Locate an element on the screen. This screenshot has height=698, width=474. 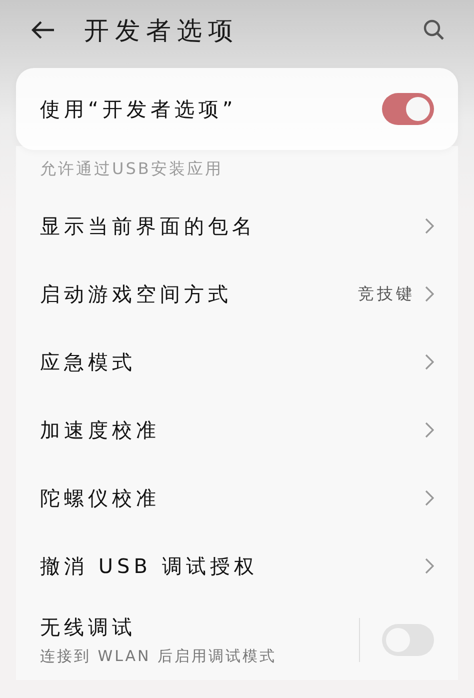
settings-row: 启动游戏空间方式 竞技键 is located at coordinates (237, 294).